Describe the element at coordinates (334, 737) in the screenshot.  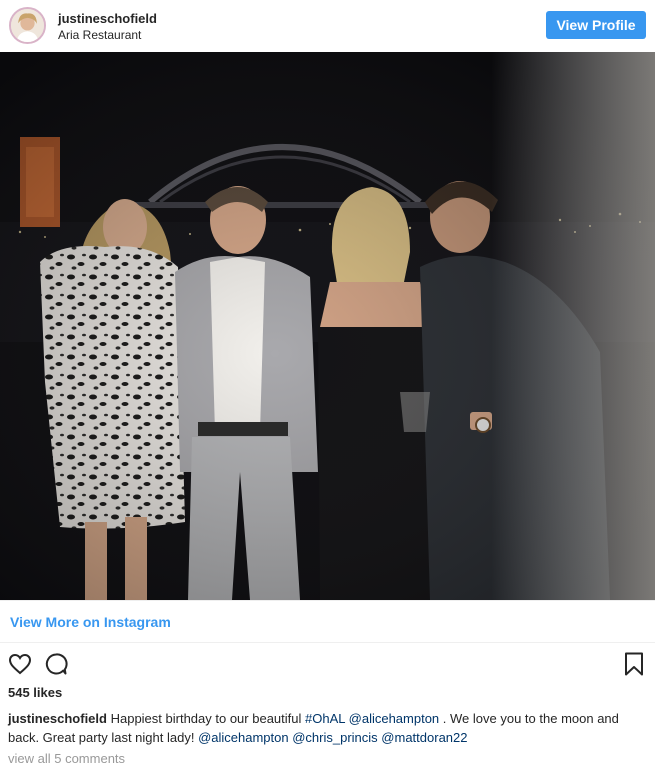
I see `caption-mention: @chris_princis` at that location.